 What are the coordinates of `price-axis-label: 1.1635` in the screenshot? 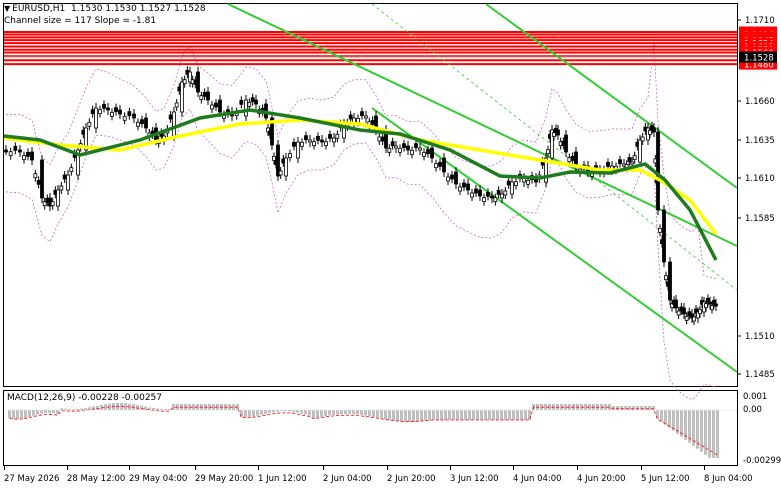 It's located at (760, 141).